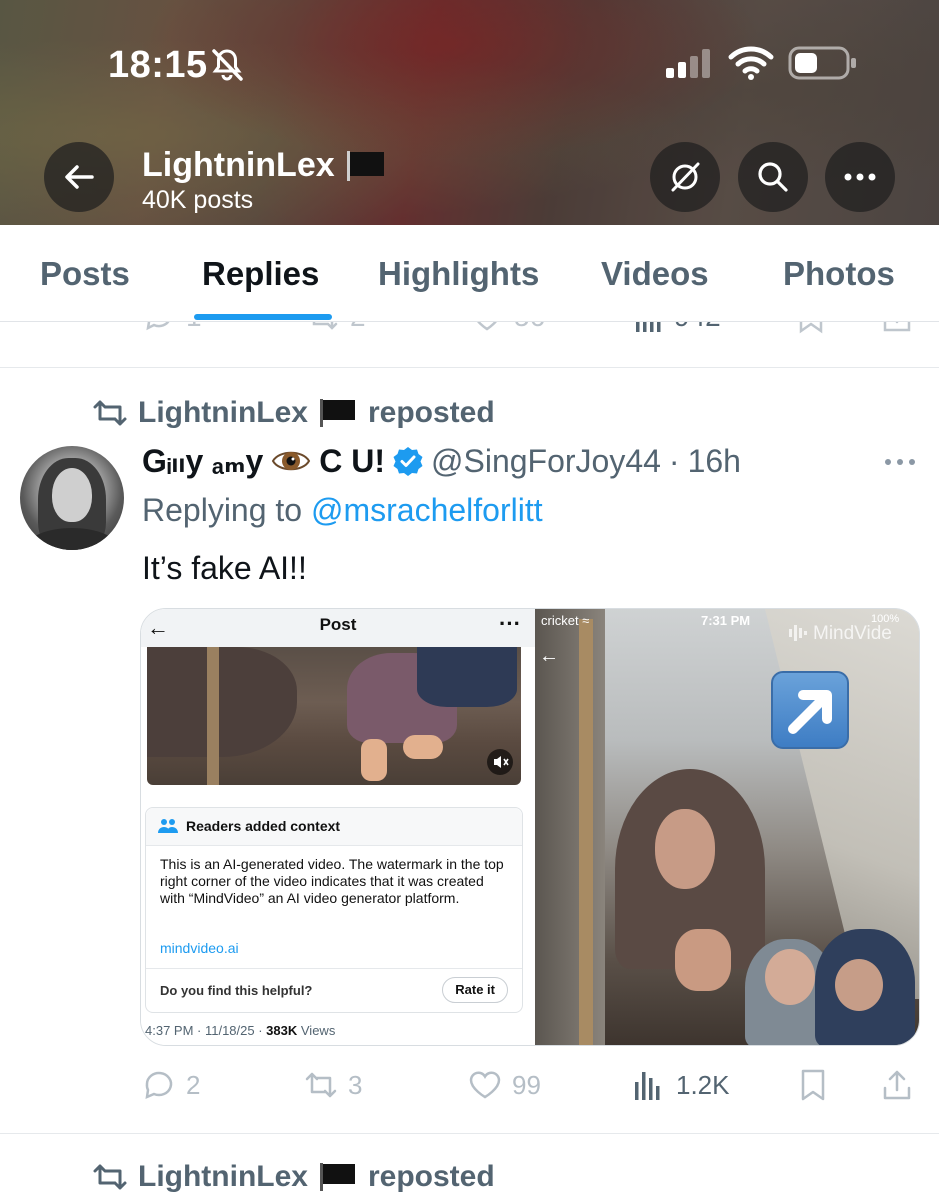 Image resolution: width=939 pixels, height=1200 pixels. What do you see at coordinates (549, 656) in the screenshot?
I see `embedded-back-arrow-icon: ←` at bounding box center [549, 656].